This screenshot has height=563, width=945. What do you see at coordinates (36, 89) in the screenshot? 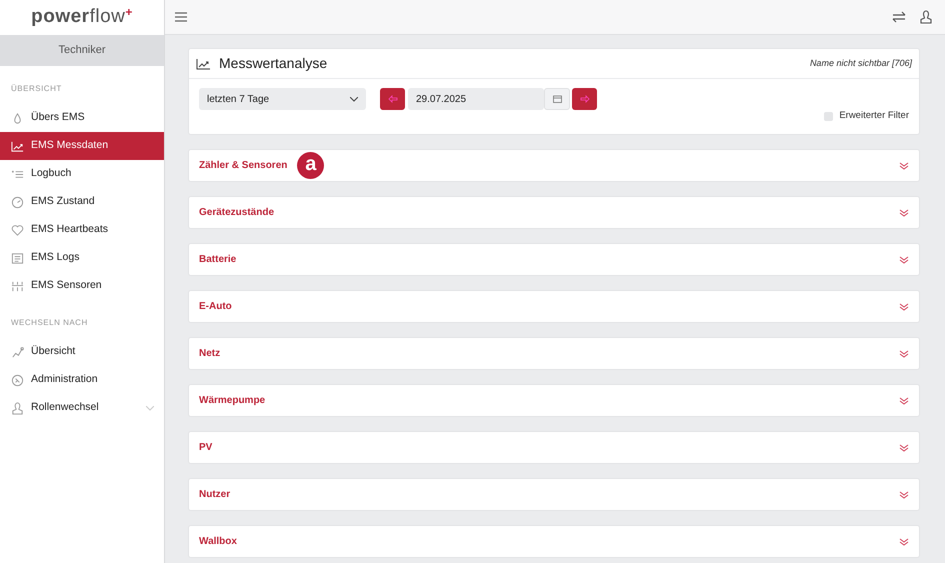
I see `section-heading: ÜBERSICHT` at bounding box center [36, 89].